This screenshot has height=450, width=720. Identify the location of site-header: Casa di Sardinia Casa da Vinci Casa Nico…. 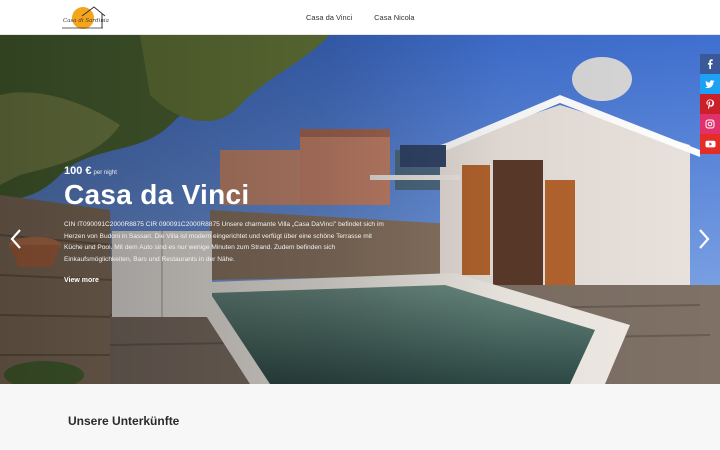
(360, 17).